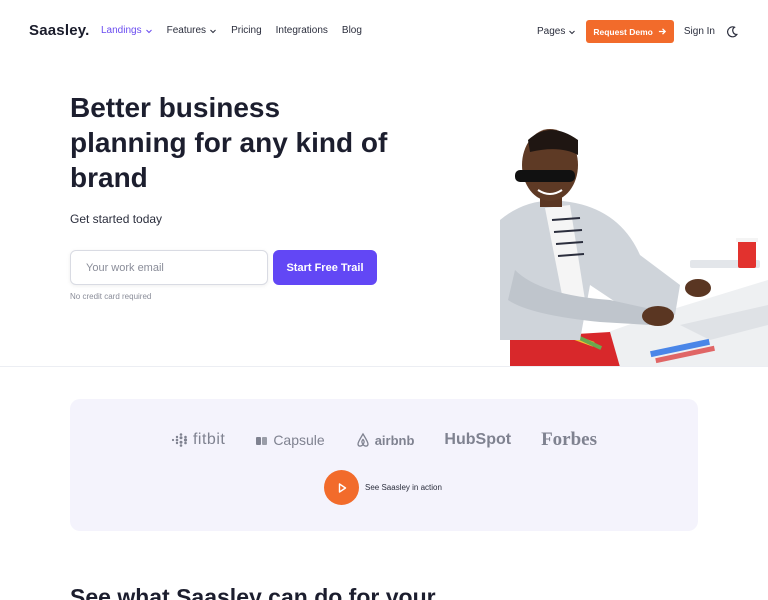 The height and width of the screenshot is (600, 768). I want to click on airbnb-logo: airbnb, so click(385, 440).